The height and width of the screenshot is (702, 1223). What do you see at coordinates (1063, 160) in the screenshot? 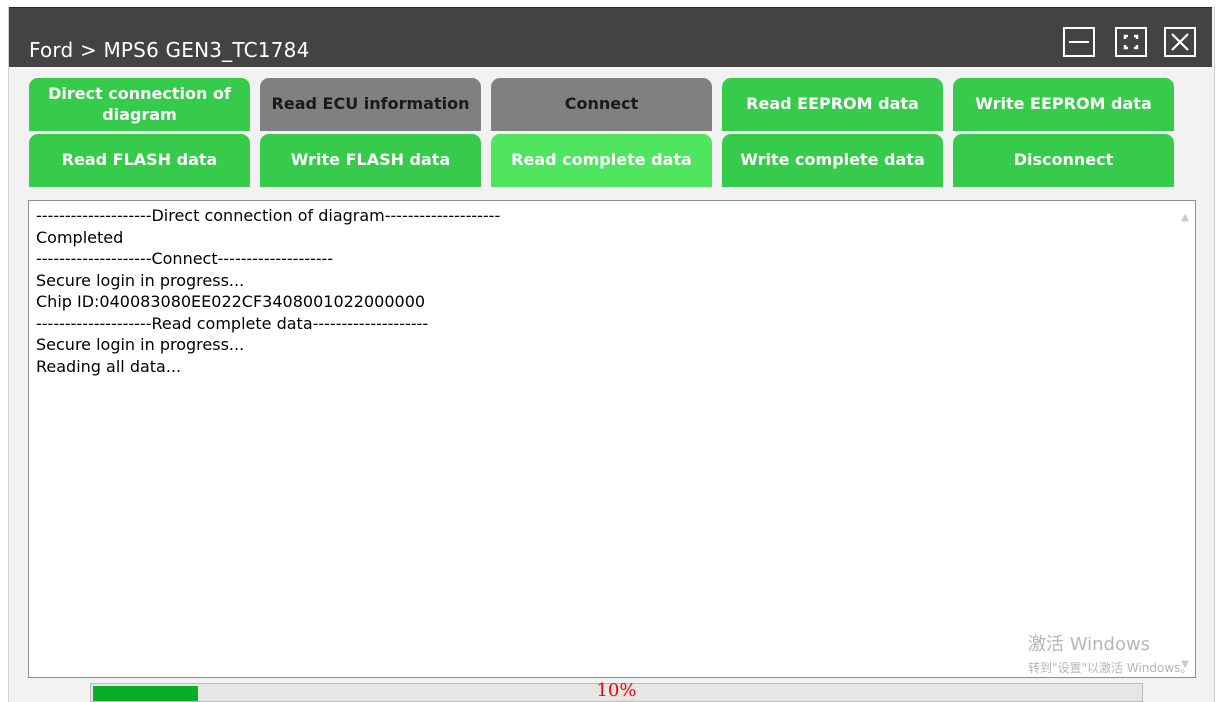
I see `disconnect-button: Disconnect` at bounding box center [1063, 160].